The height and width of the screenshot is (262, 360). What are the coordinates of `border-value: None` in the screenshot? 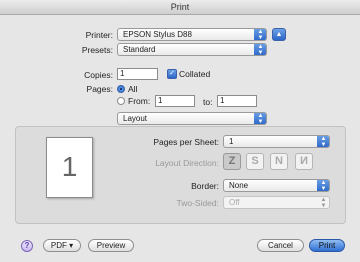 It's located at (239, 185).